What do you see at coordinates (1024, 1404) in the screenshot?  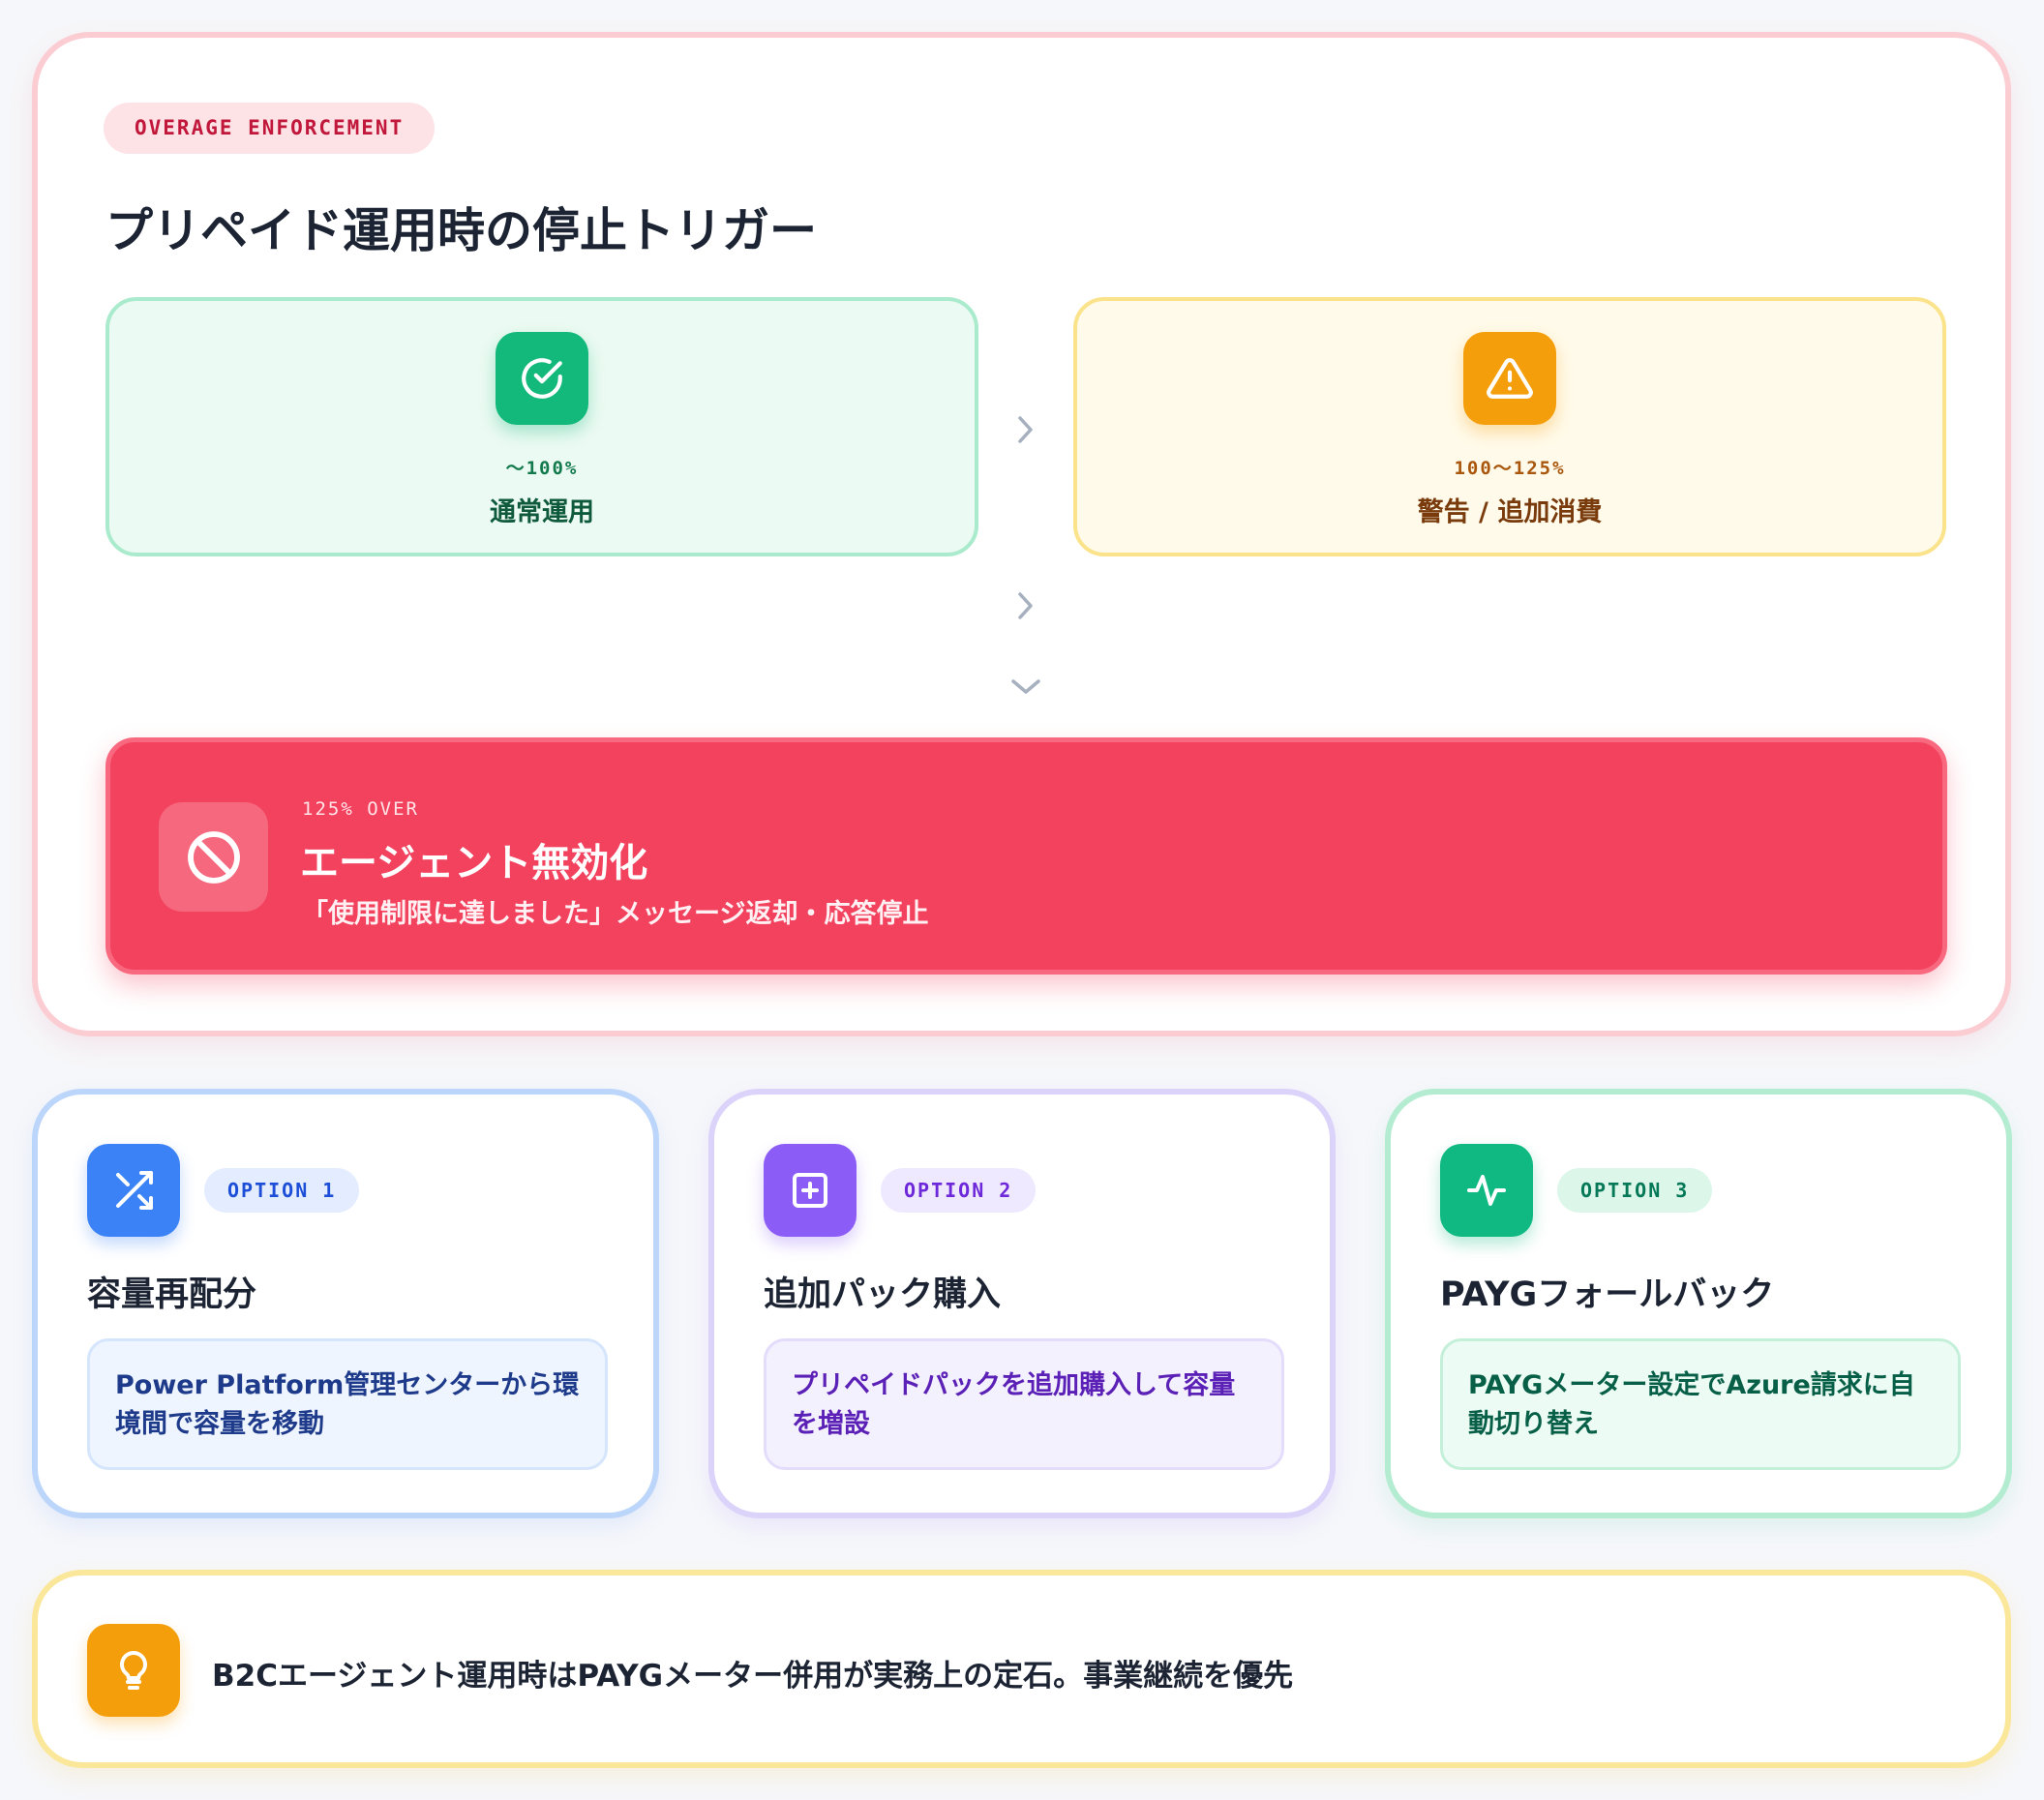 I see `option-description: プリペイドパックを追加購入して容量を増設` at bounding box center [1024, 1404].